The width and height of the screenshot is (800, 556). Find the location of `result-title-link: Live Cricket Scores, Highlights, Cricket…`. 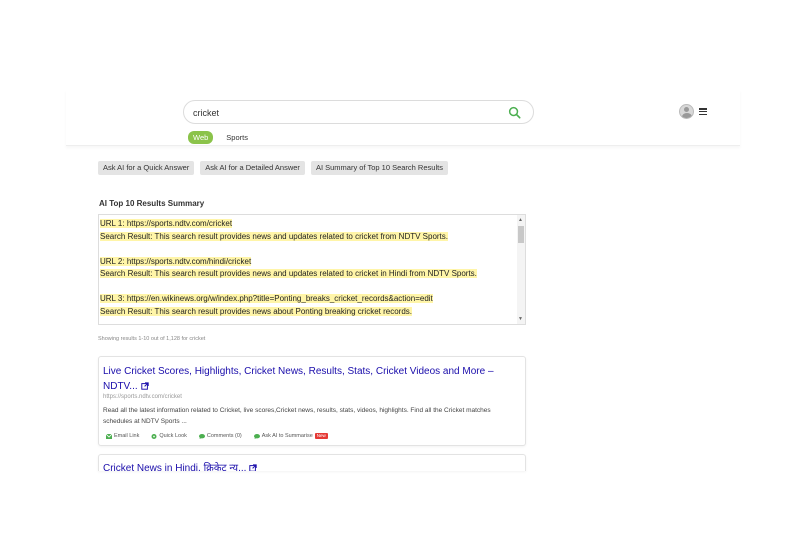

result-title-link: Live Cricket Scores, Highlights, Cricket… is located at coordinates (303, 379).